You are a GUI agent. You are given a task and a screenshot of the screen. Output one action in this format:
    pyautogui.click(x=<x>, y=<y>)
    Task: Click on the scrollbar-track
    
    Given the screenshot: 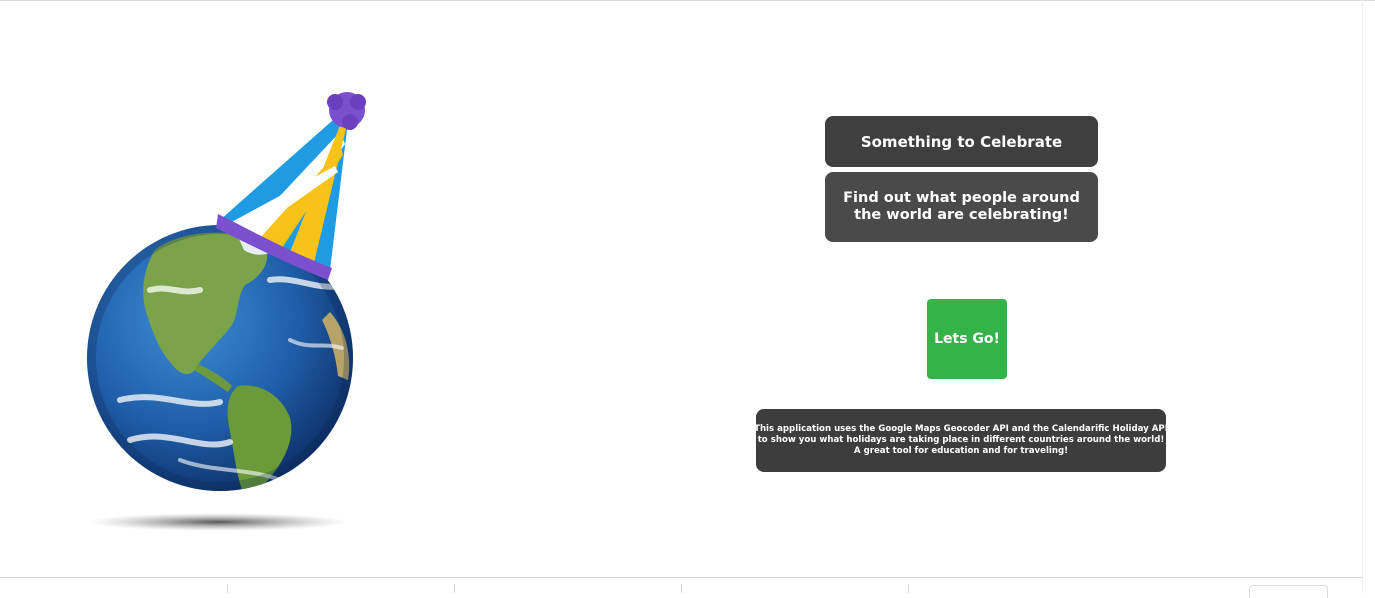 What is the action you would take?
    pyautogui.click(x=1362, y=296)
    